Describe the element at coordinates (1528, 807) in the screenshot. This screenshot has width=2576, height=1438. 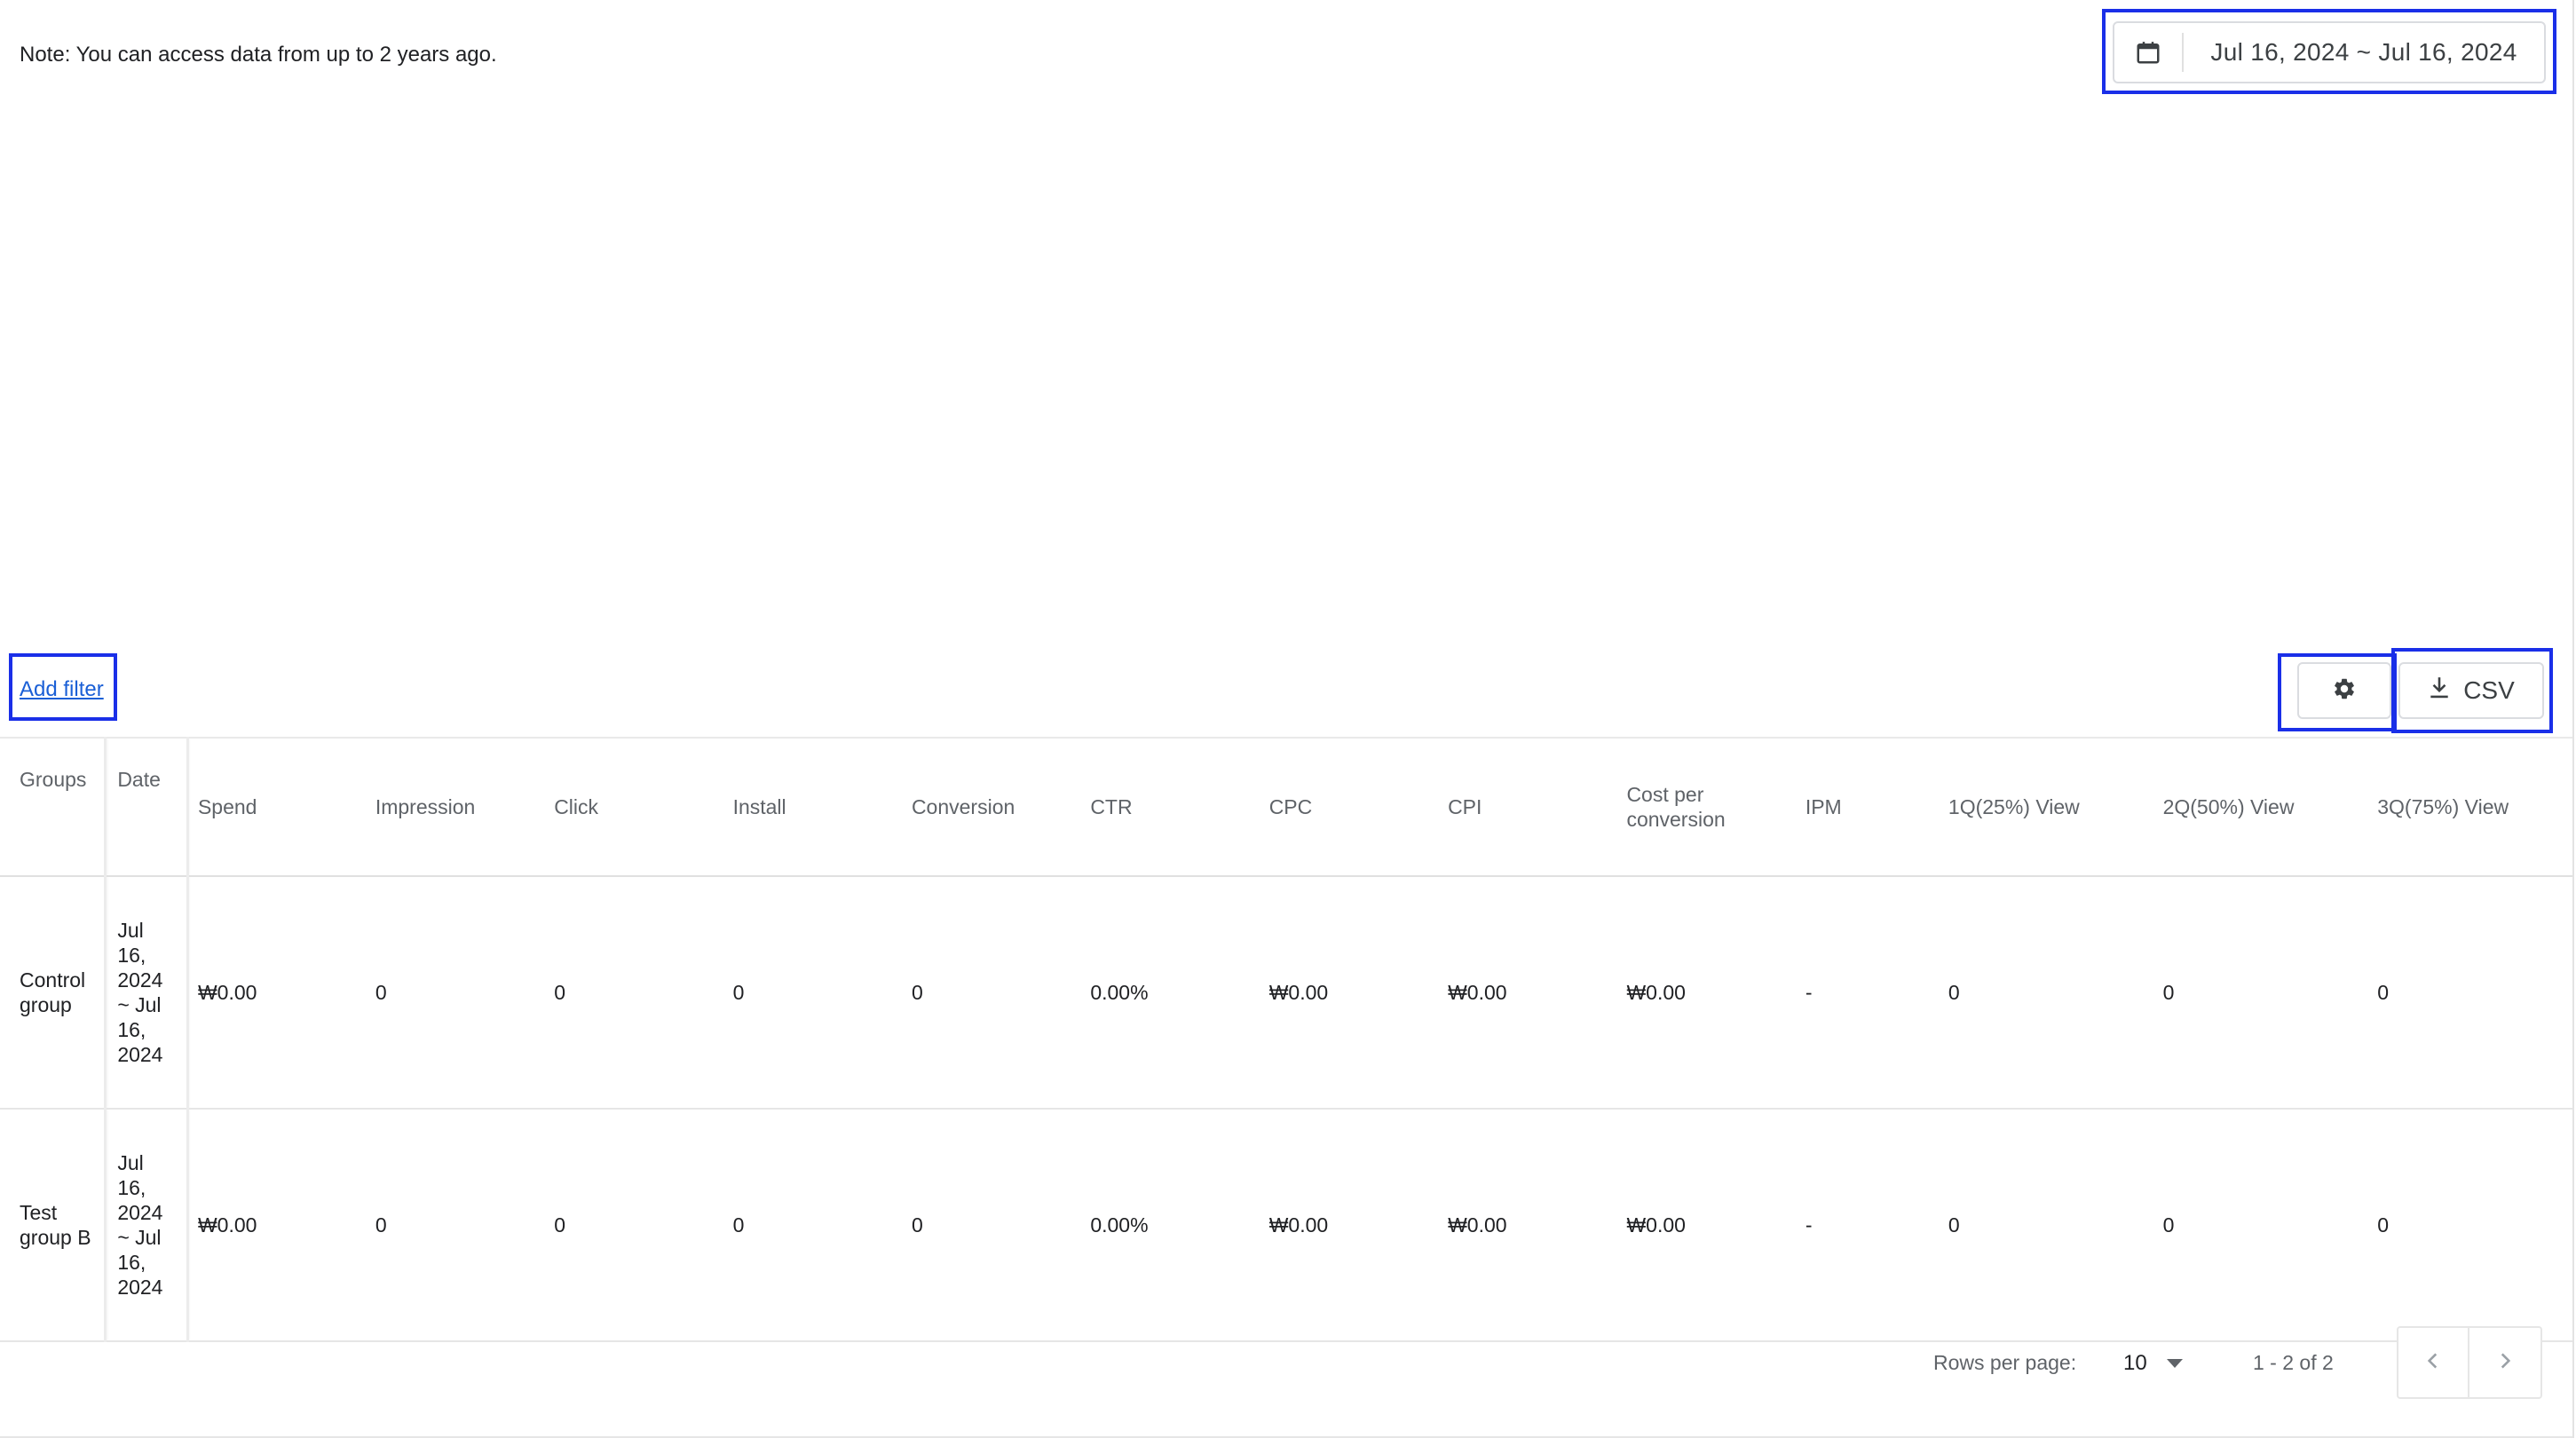
I see `column-header-cpi: CPI` at that location.